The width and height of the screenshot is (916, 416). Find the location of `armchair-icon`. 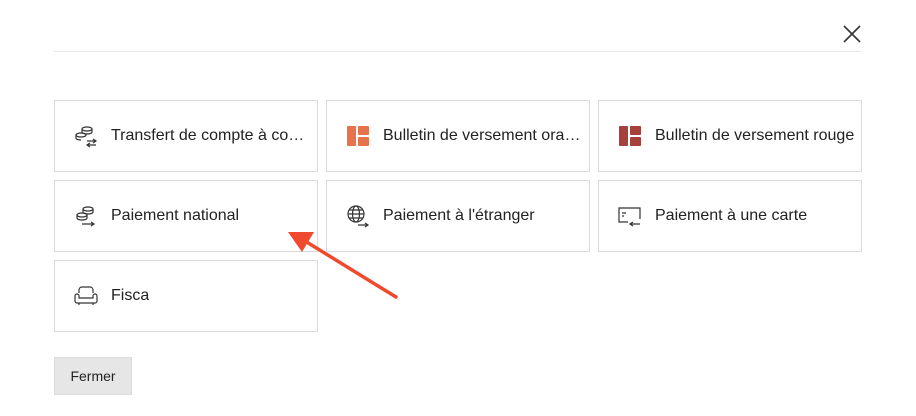

armchair-icon is located at coordinates (86, 296).